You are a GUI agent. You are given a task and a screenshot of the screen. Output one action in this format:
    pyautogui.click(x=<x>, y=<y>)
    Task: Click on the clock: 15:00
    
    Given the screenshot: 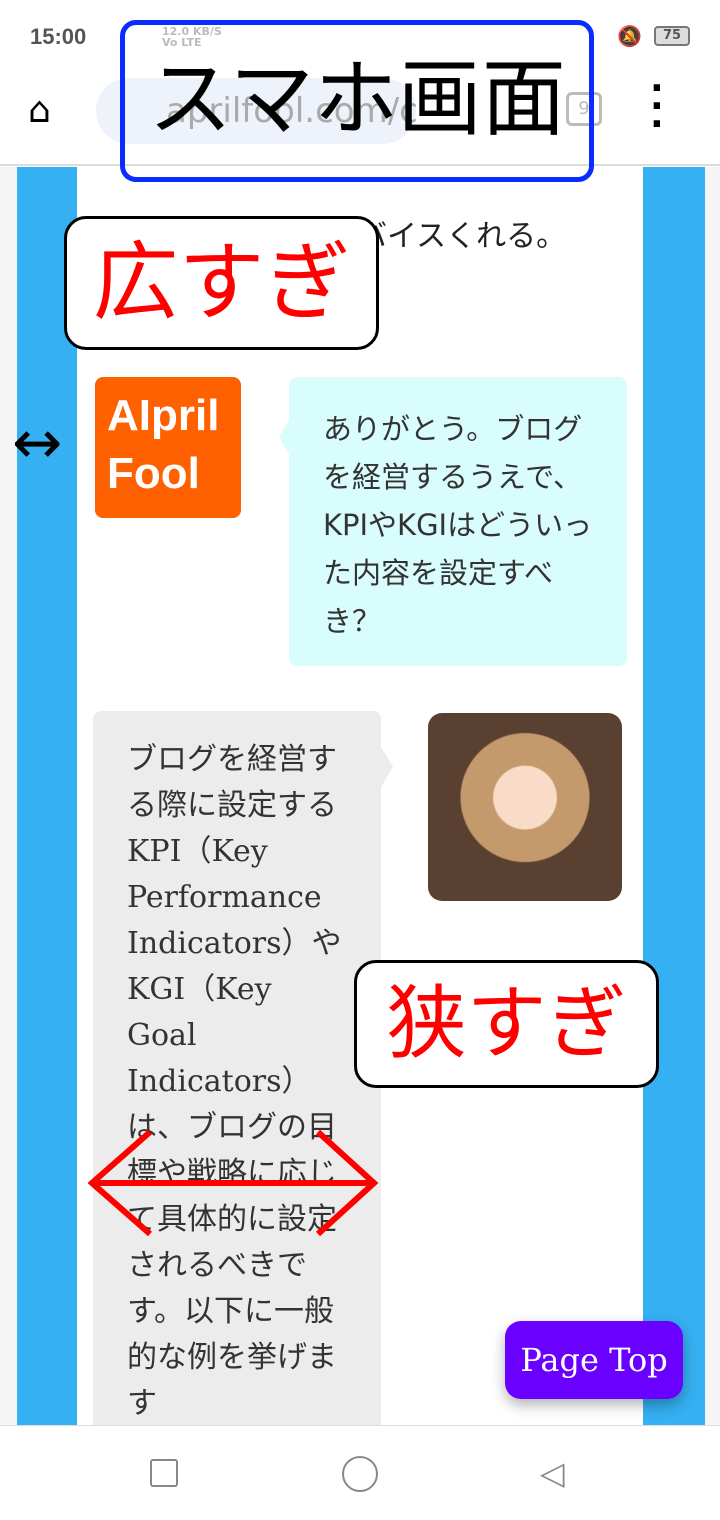 What is the action you would take?
    pyautogui.click(x=58, y=36)
    